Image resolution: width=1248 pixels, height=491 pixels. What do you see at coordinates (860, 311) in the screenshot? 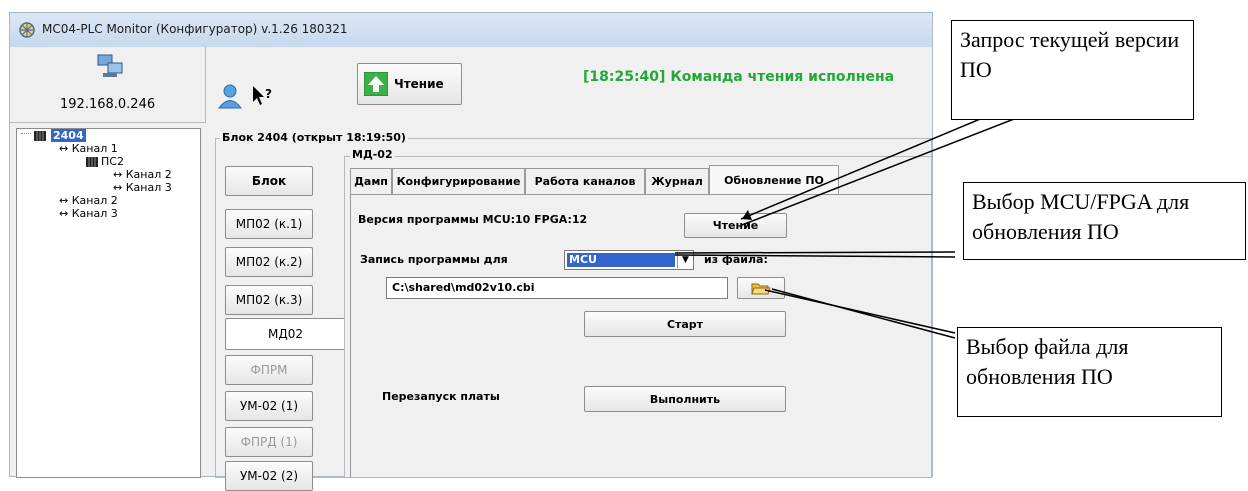
I see `connector-select-file` at bounding box center [860, 311].